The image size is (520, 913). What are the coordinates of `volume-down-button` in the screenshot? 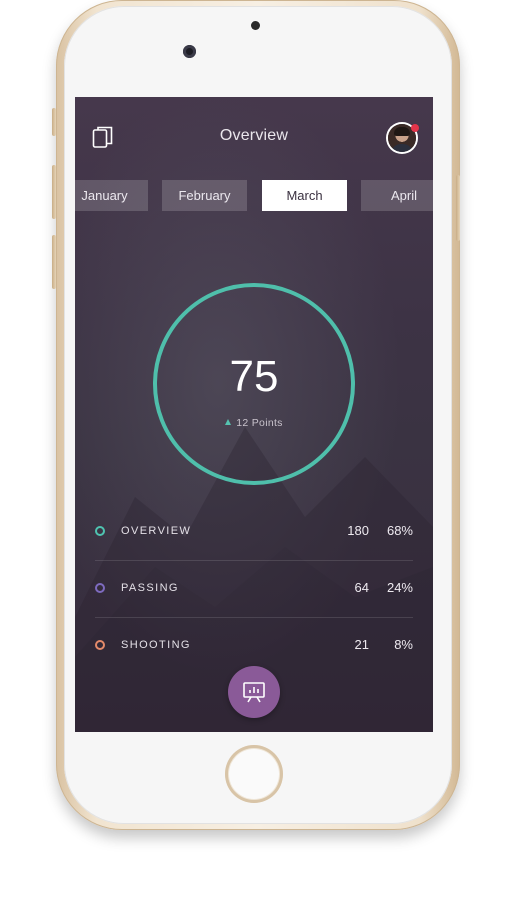 It's located at (54, 262).